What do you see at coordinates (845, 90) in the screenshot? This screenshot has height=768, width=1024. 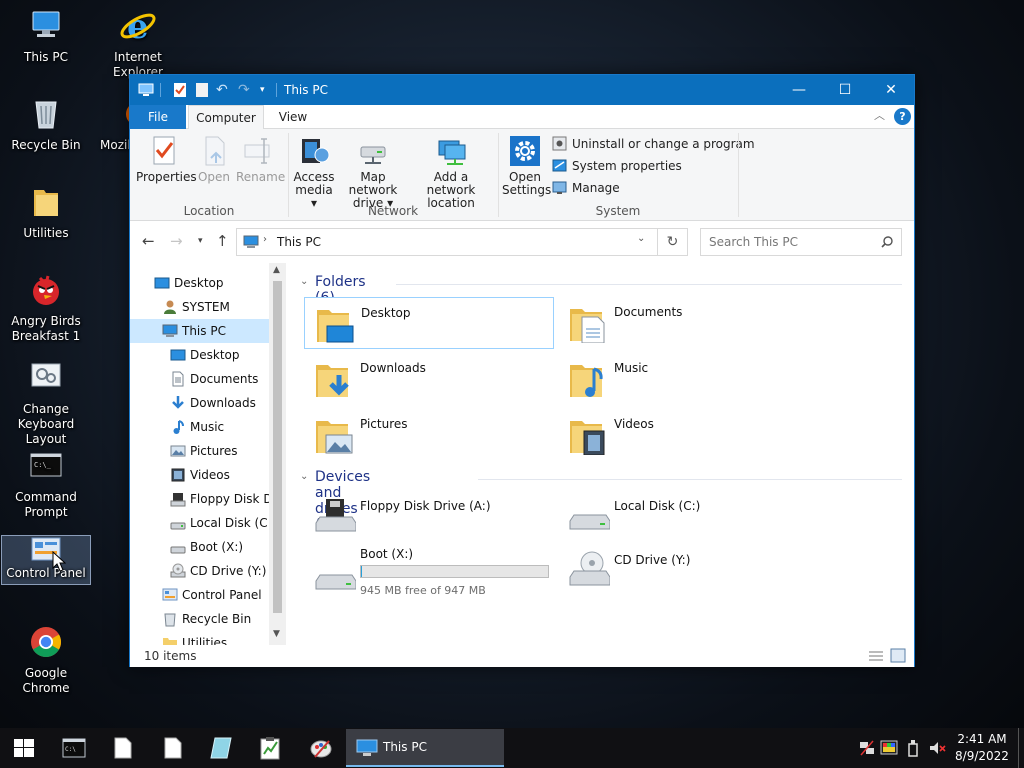 I see `maximize-button: ☐` at bounding box center [845, 90].